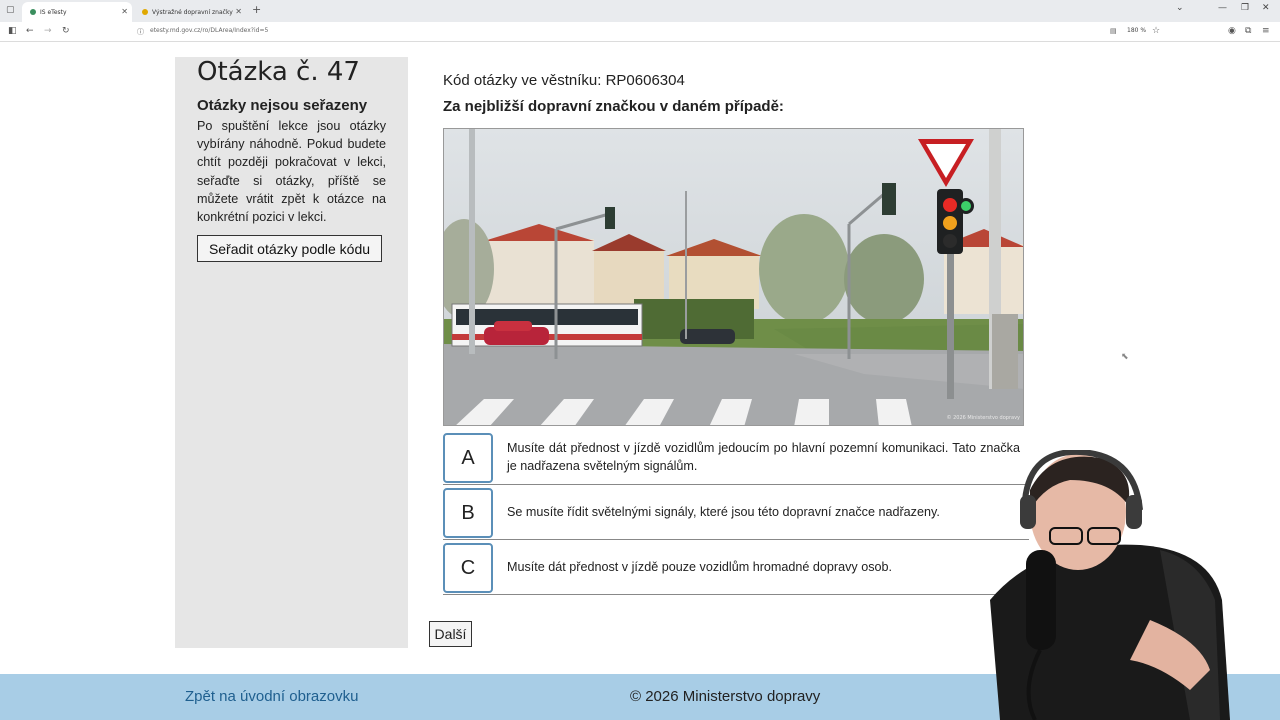  What do you see at coordinates (77, 12) in the screenshot?
I see `tab-etesty: IS eTesty ✕` at bounding box center [77, 12].